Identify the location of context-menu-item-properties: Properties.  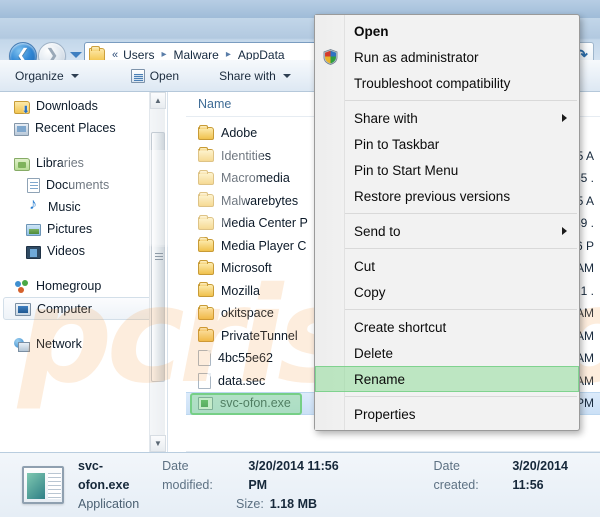
(447, 414).